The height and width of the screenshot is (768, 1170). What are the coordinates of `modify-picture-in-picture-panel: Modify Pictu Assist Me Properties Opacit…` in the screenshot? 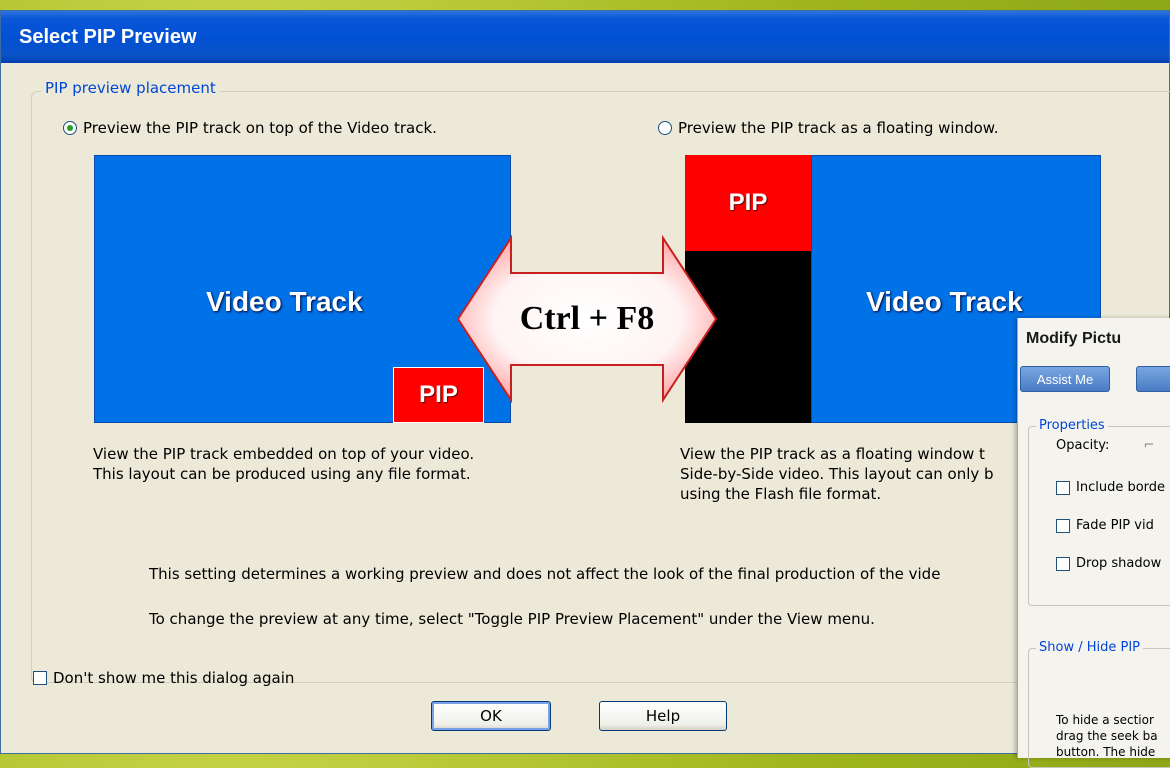 It's located at (1093, 543).